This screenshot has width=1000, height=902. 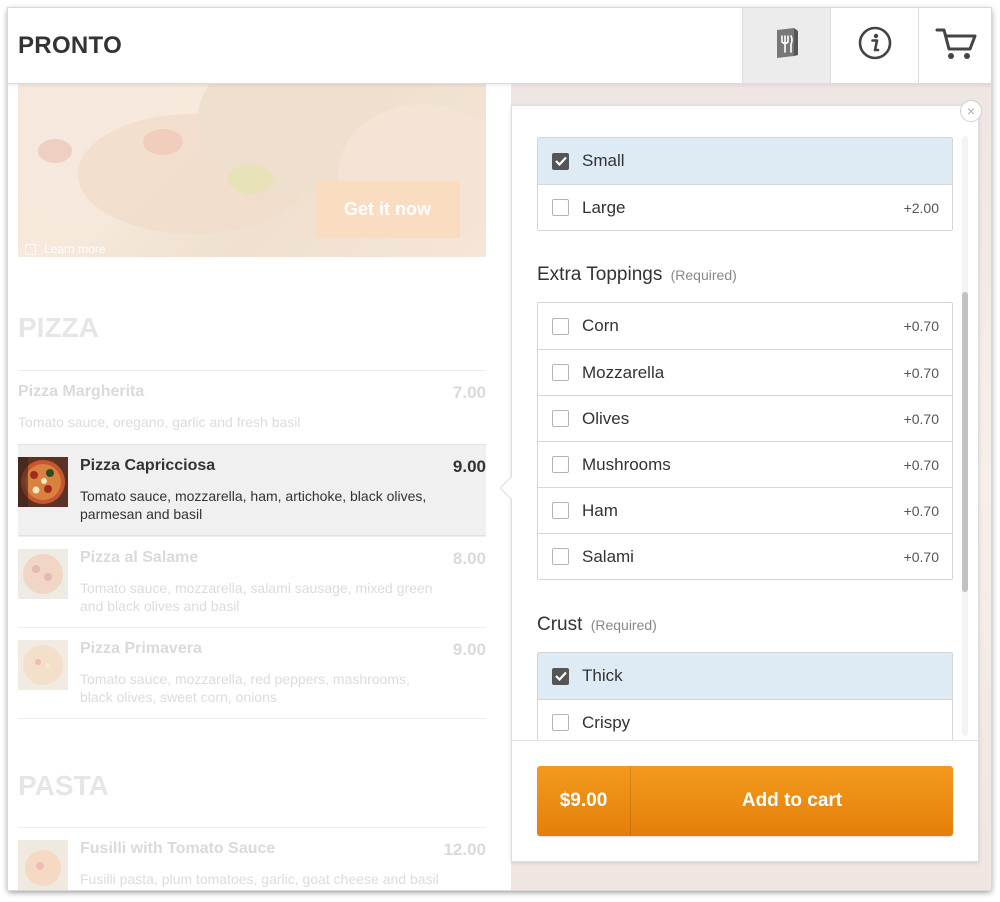 I want to click on crust-option-thick: Thick, so click(x=745, y=676).